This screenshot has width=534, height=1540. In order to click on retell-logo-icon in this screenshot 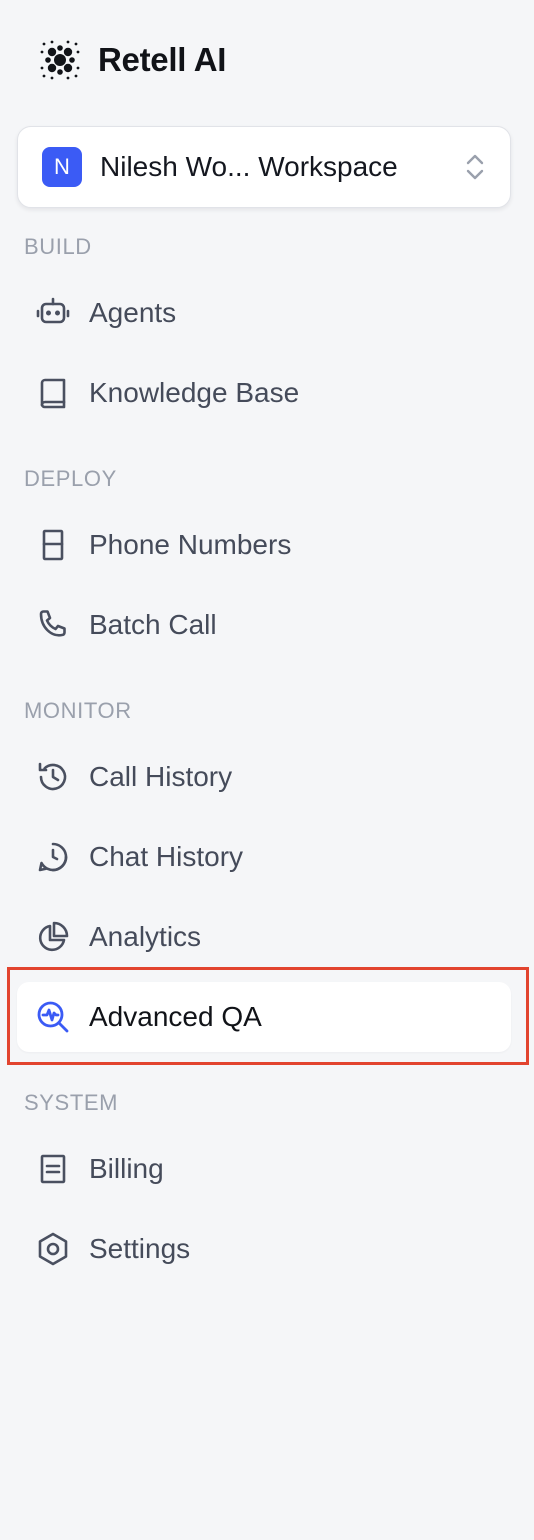, I will do `click(60, 60)`.